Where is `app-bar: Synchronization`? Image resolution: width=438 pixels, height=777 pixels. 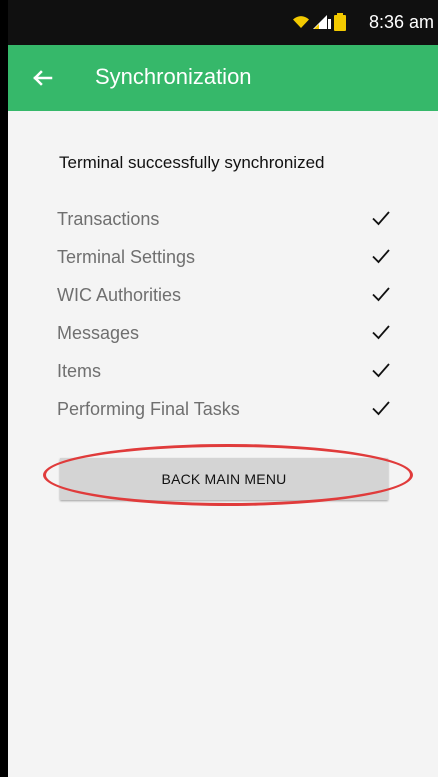 app-bar: Synchronization is located at coordinates (223, 78).